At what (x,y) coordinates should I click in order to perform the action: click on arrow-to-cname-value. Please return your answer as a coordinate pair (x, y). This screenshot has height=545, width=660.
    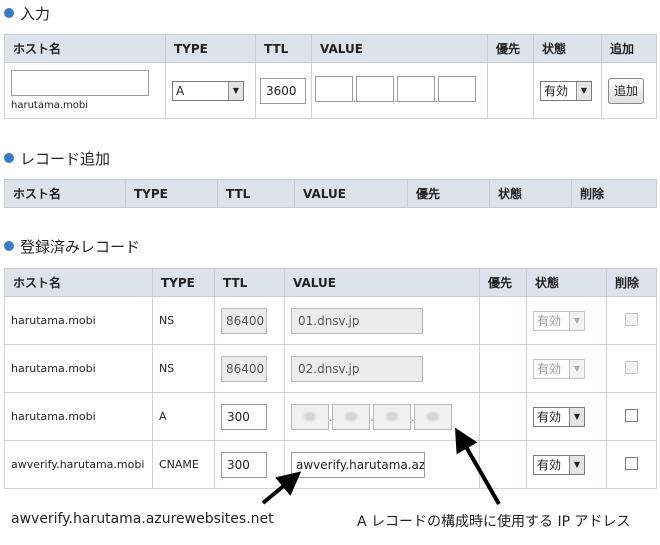
    Looking at the image, I should click on (281, 488).